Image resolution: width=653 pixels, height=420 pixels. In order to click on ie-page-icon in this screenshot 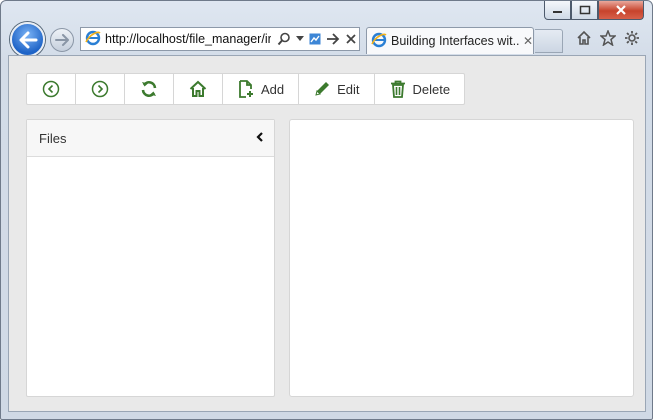, I will do `click(93, 39)`.